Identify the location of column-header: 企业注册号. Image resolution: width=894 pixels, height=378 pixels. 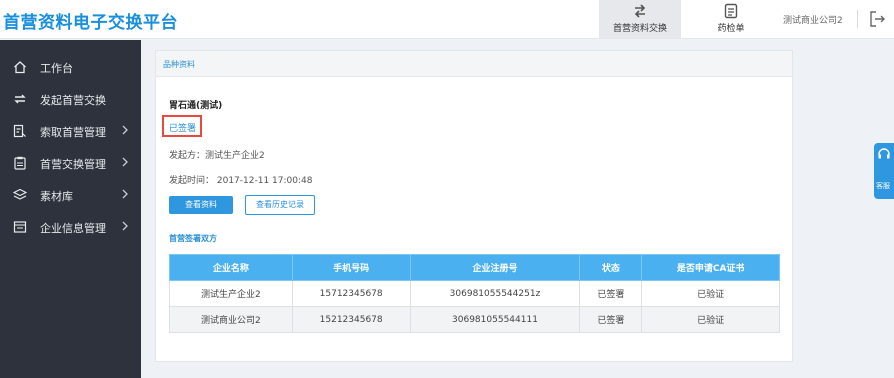
(495, 267).